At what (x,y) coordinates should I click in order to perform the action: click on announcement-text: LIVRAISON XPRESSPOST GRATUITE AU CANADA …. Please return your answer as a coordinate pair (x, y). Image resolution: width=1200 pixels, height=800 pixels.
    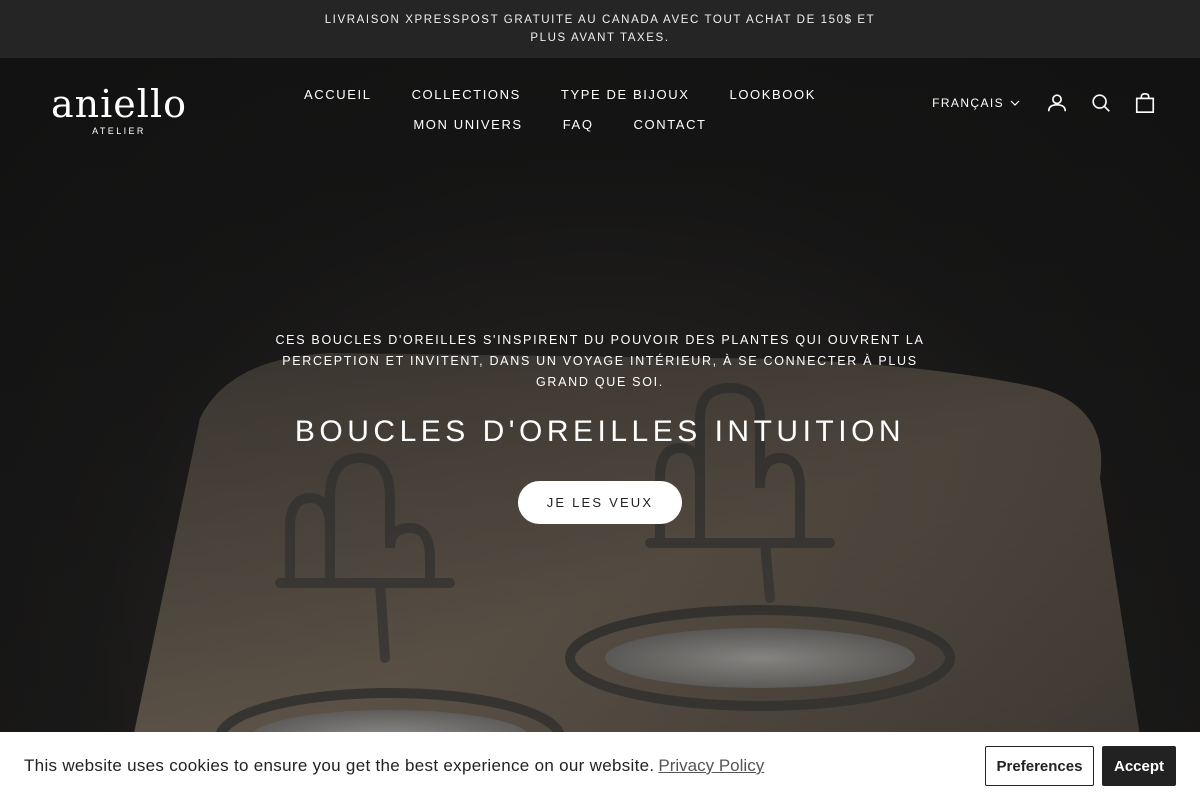
    Looking at the image, I should click on (600, 29).